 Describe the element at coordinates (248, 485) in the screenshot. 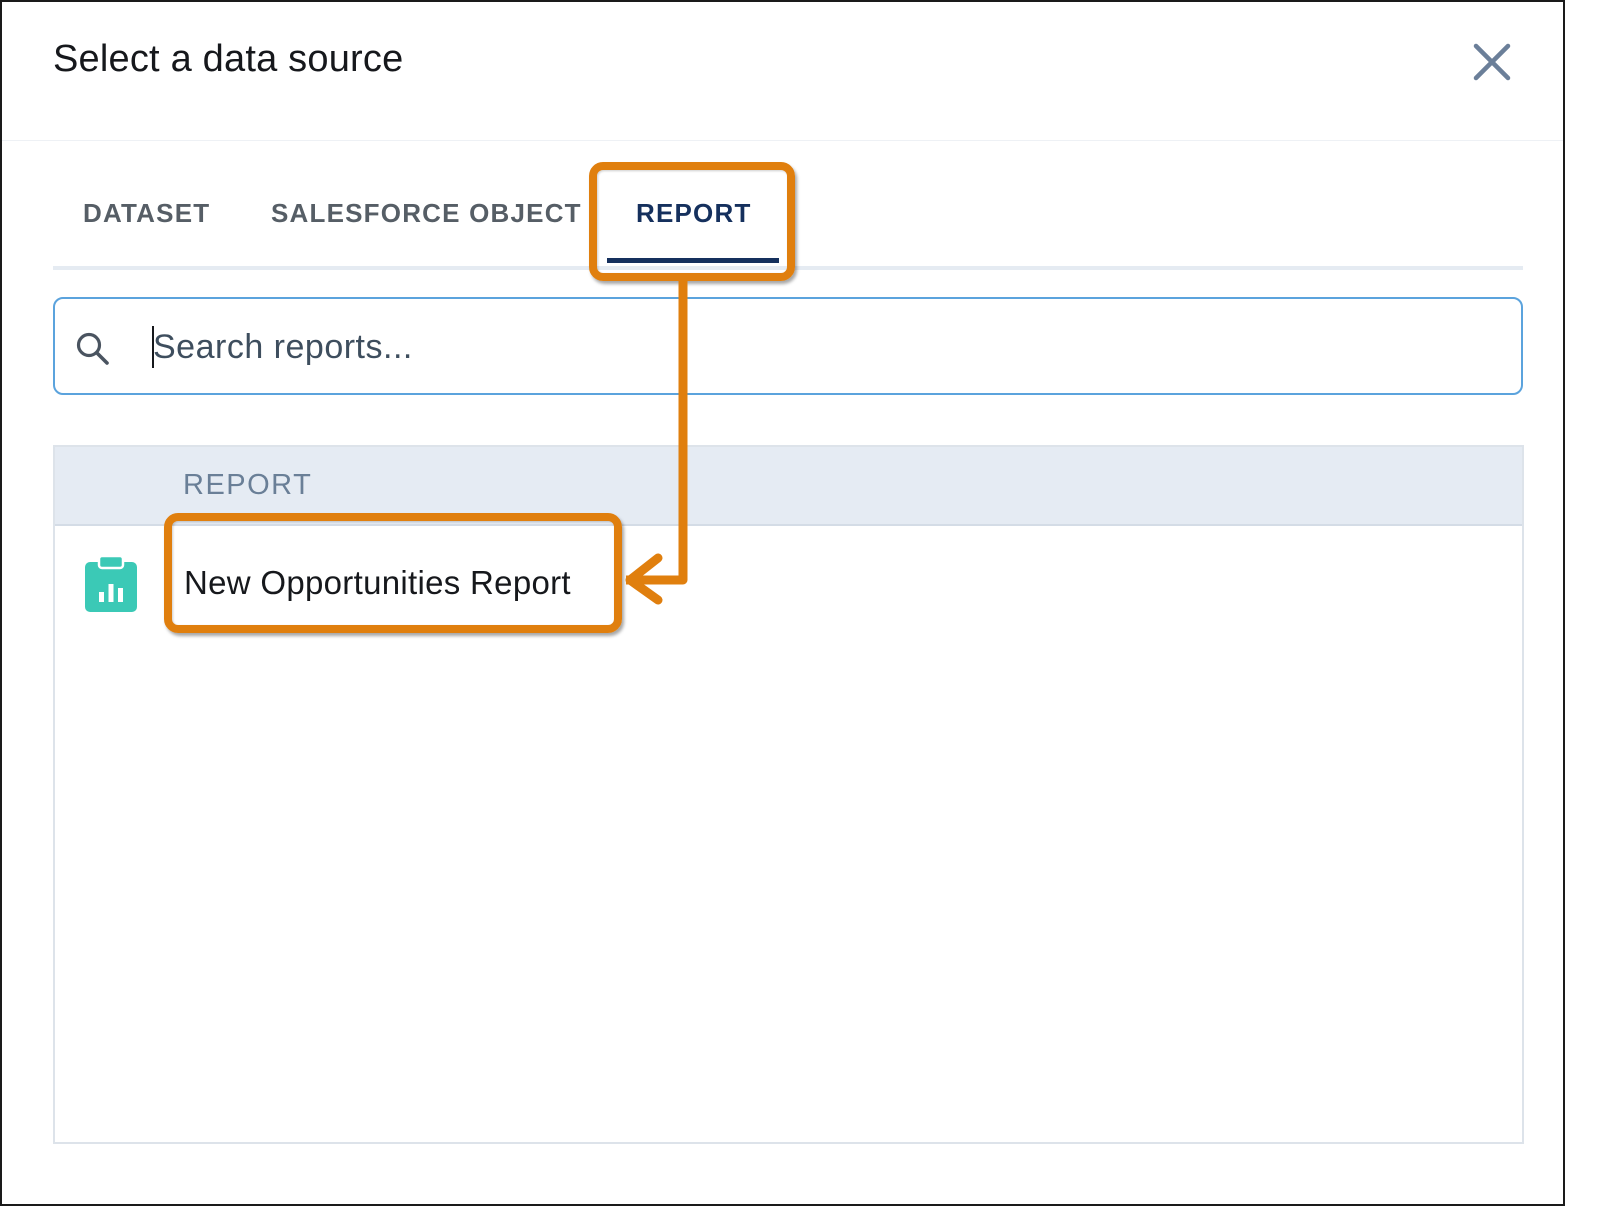

I see `column-header-report: REPORT` at that location.